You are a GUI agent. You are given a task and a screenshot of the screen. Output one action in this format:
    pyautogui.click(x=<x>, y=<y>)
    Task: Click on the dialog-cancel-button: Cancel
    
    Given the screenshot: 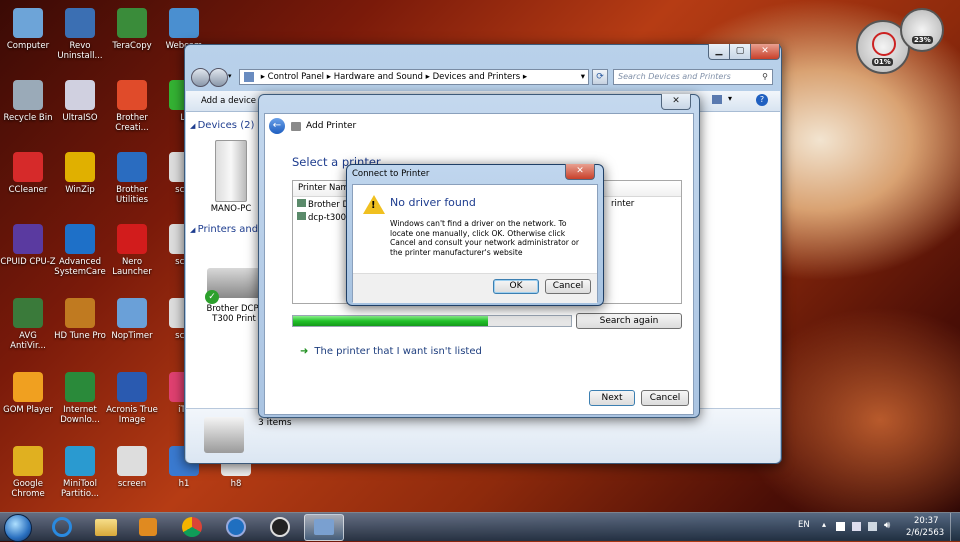 What is the action you would take?
    pyautogui.click(x=568, y=286)
    